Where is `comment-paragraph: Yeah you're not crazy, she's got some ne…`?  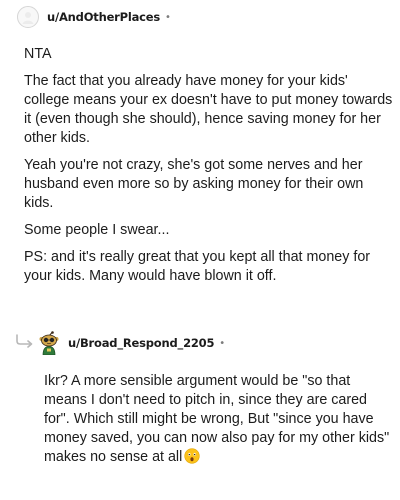
comment-paragraph: Yeah you're not crazy, she's got some ne… is located at coordinates (194, 184).